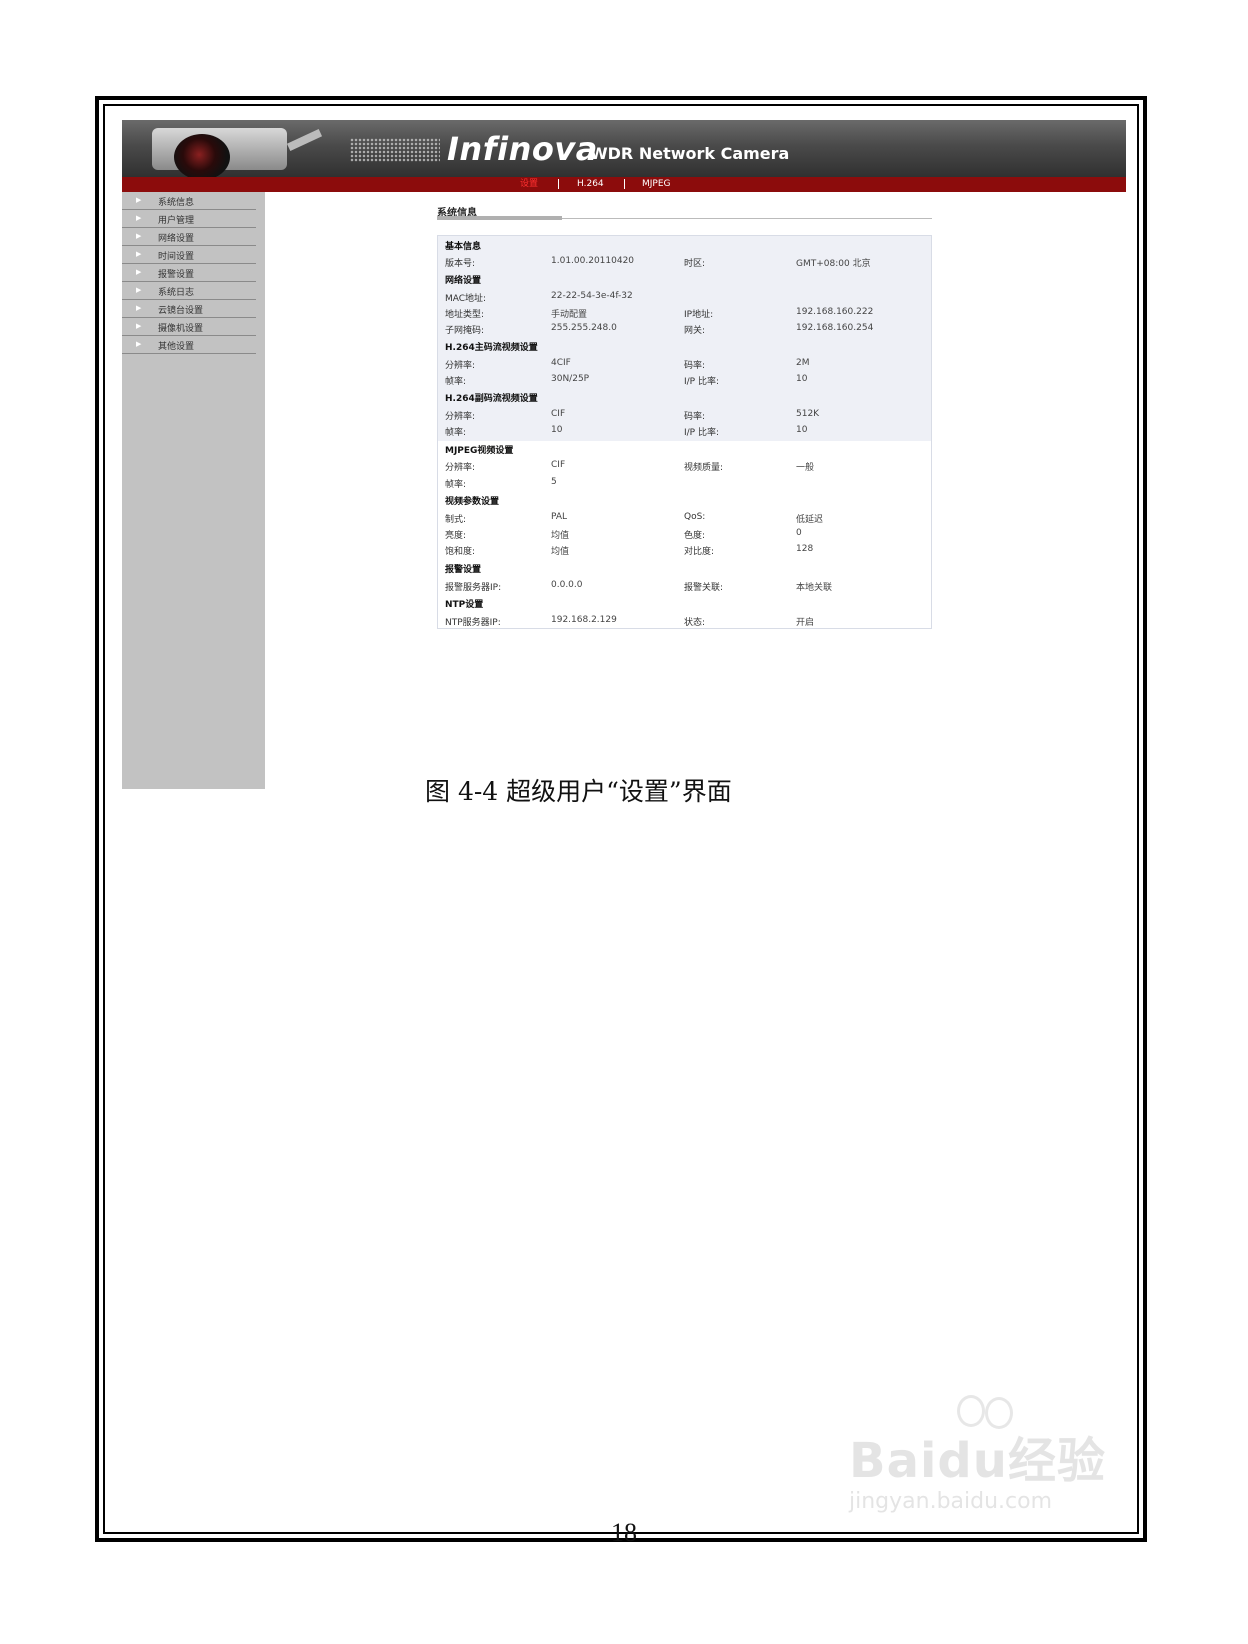 This screenshot has width=1248, height=1644. I want to click on mjpeg-fps-label: 帧率:, so click(456, 485).